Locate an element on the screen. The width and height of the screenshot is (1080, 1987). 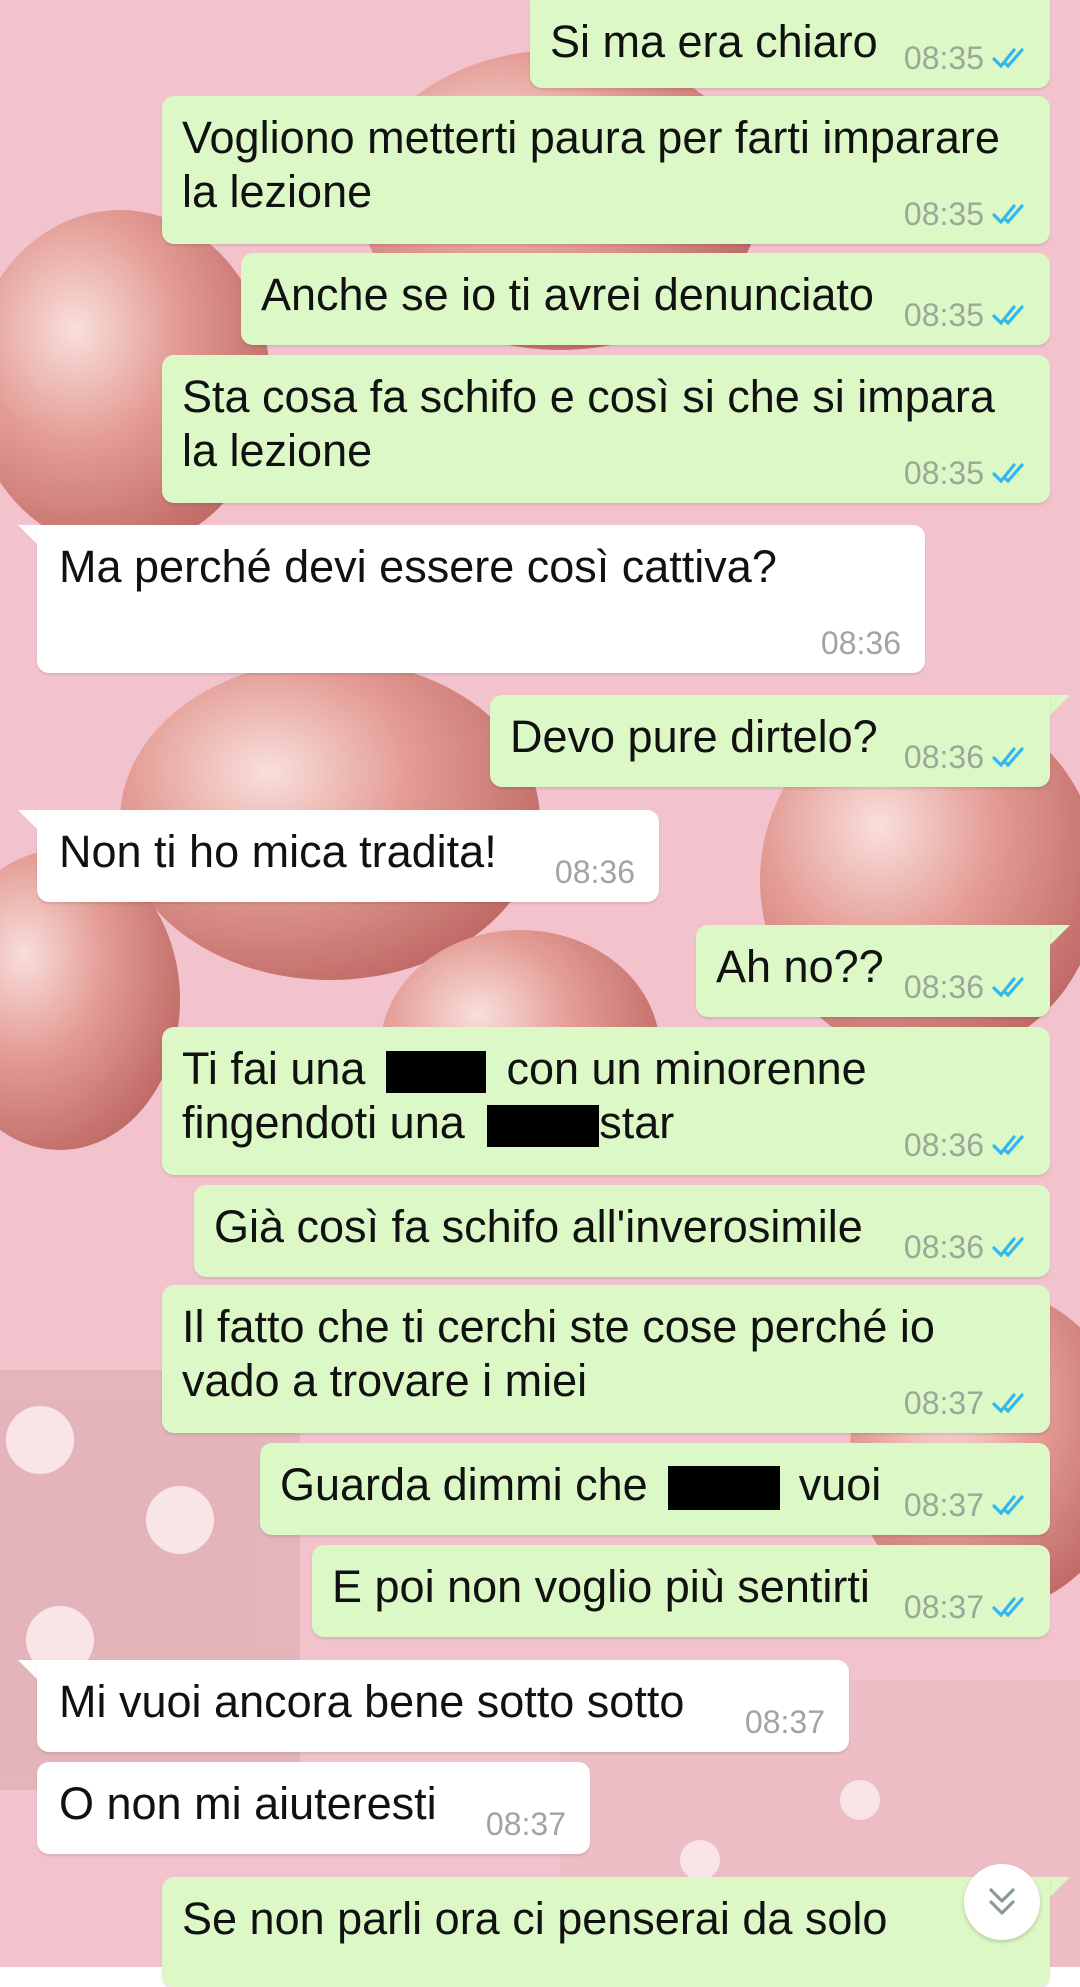
scroll-to-bottom-button is located at coordinates (1002, 1902).